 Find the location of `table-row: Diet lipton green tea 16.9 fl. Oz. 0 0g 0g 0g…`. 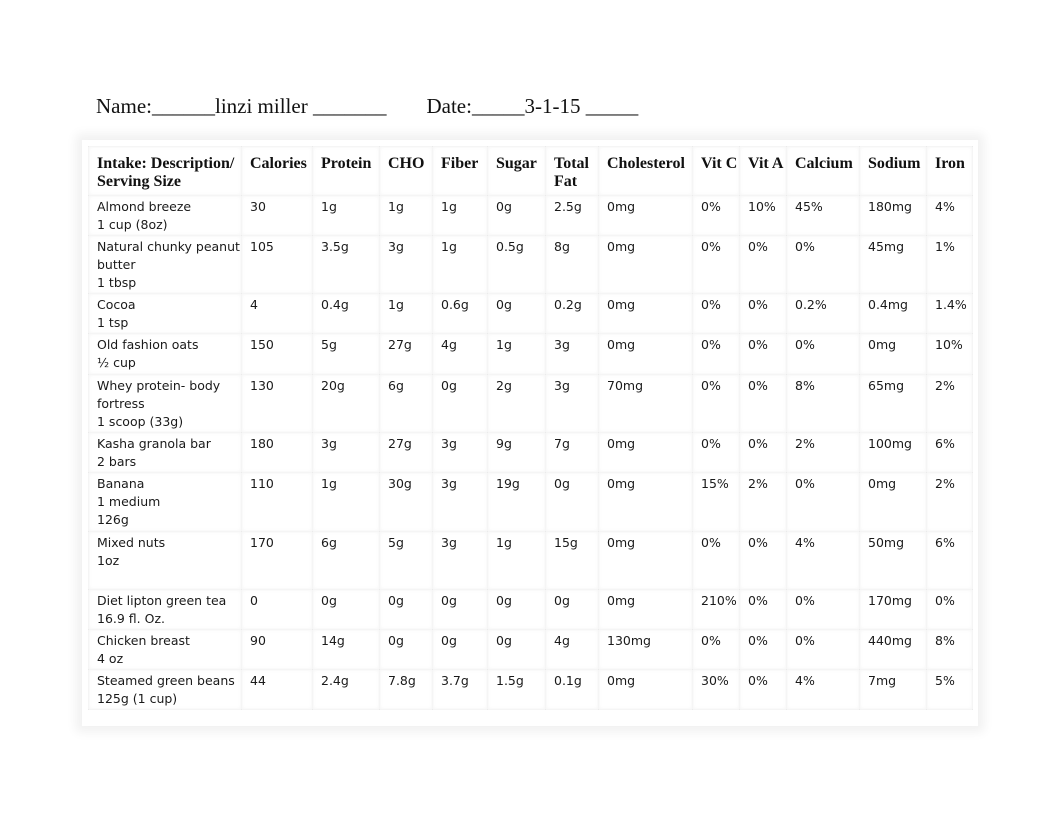

table-row: Diet lipton green tea 16.9 fl. Oz. 0 0g 0g 0g… is located at coordinates (530, 609).